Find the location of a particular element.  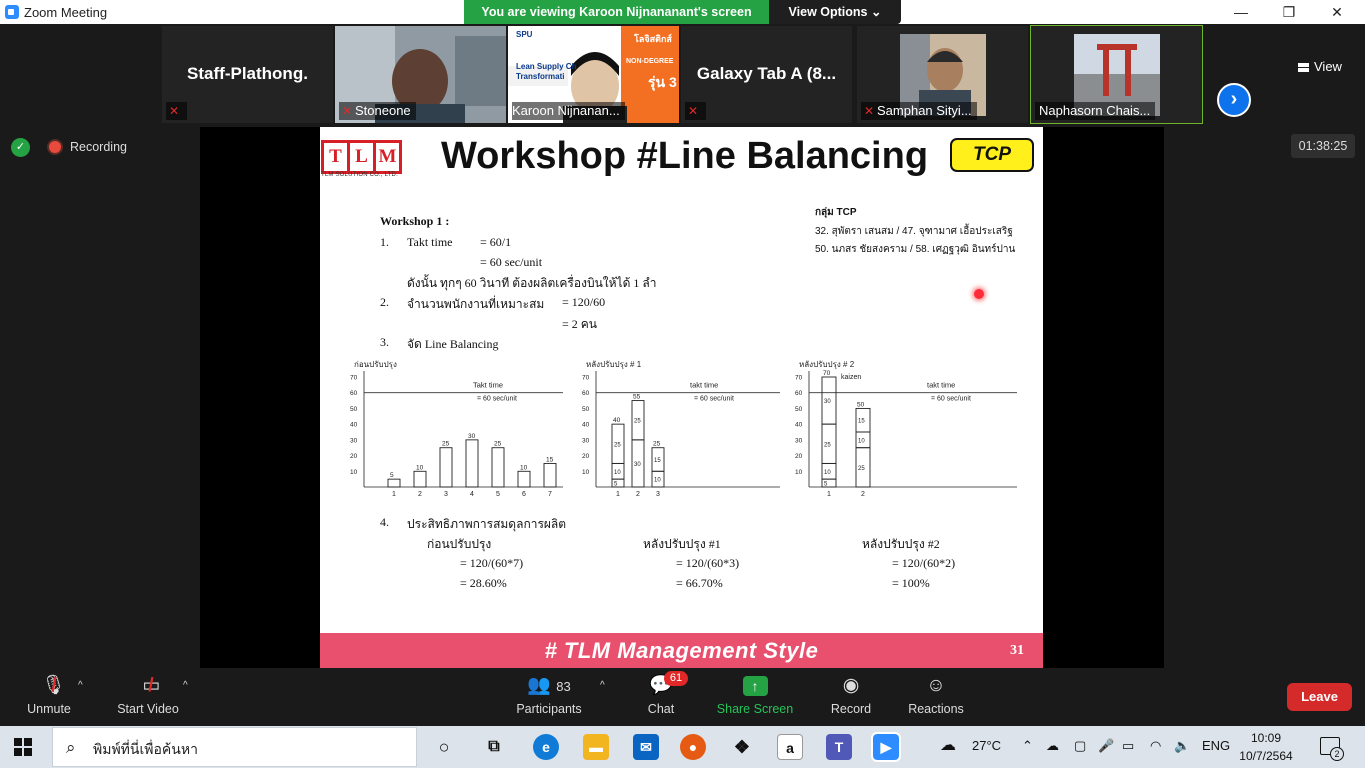

video-options-chevron-icon: ^ is located at coordinates (185, 685).